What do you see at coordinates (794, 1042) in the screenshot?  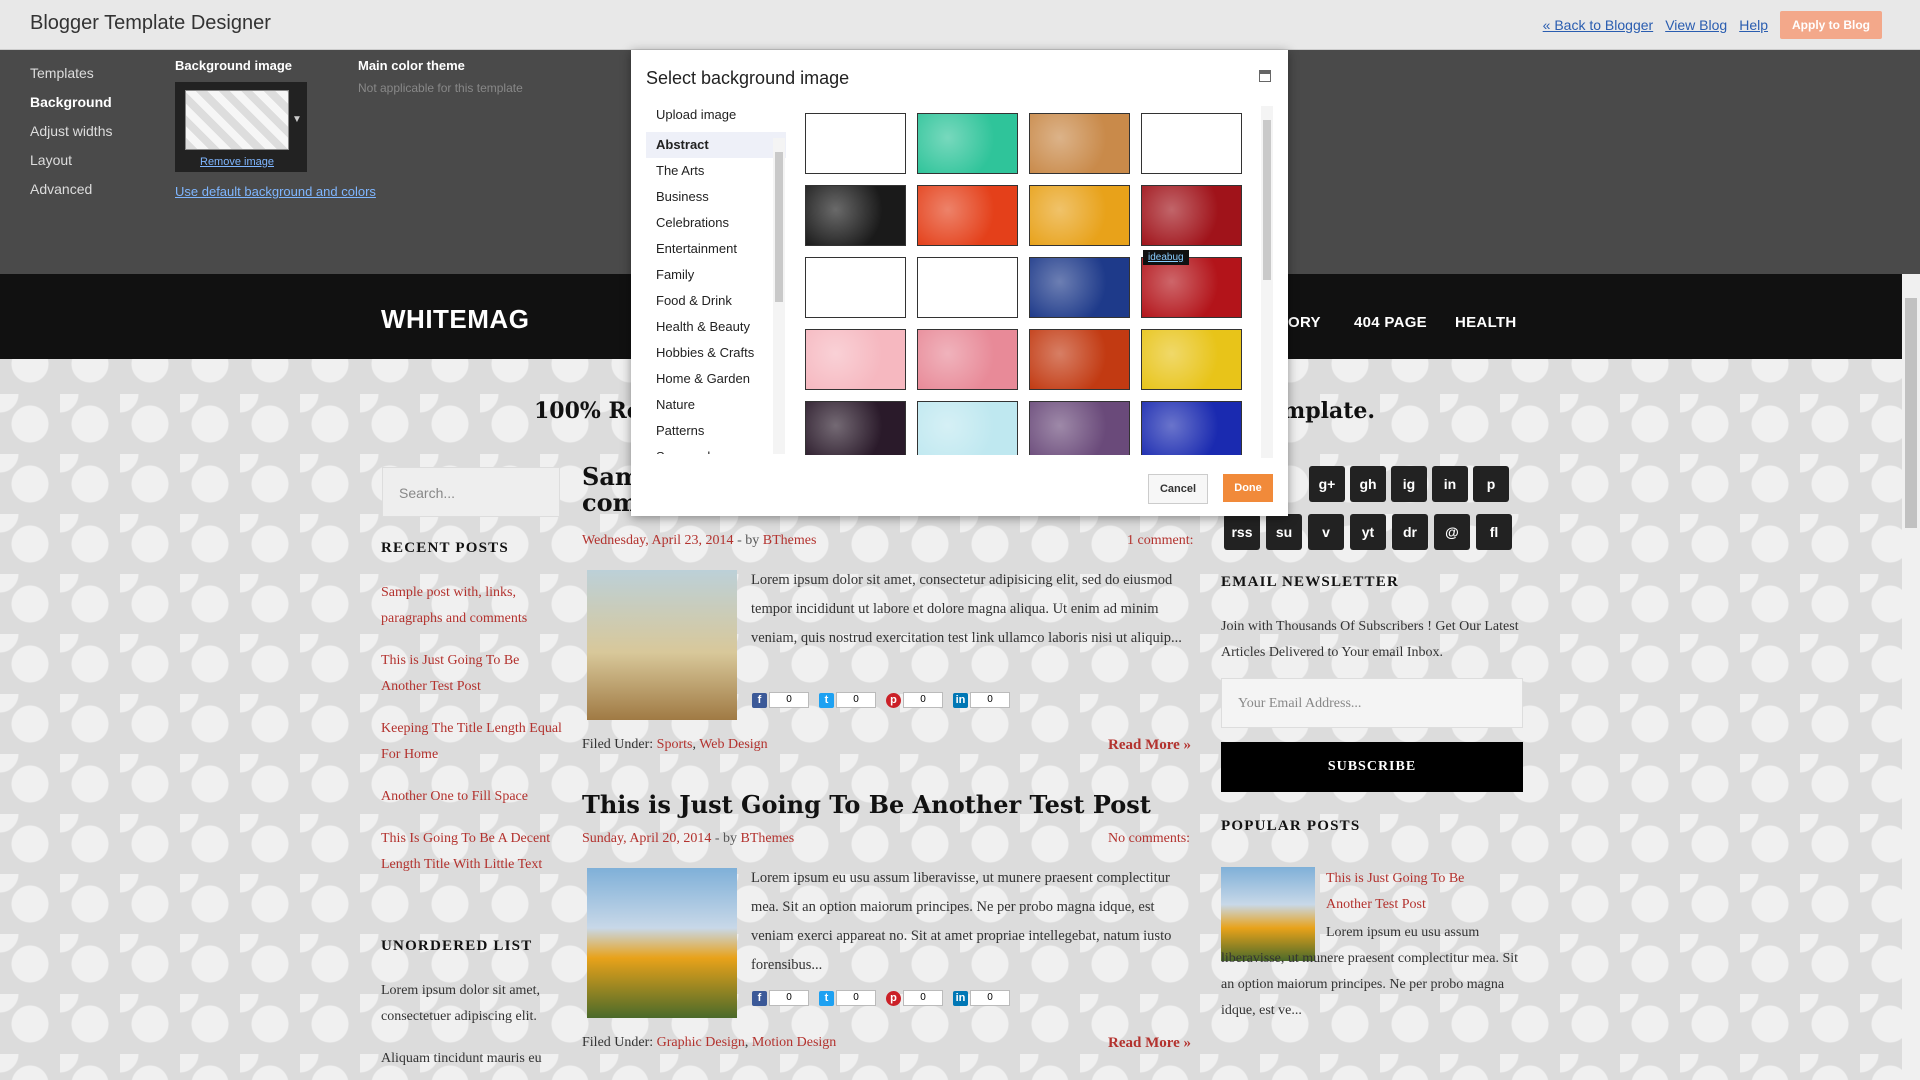 I see `tag-link: Motion Design` at bounding box center [794, 1042].